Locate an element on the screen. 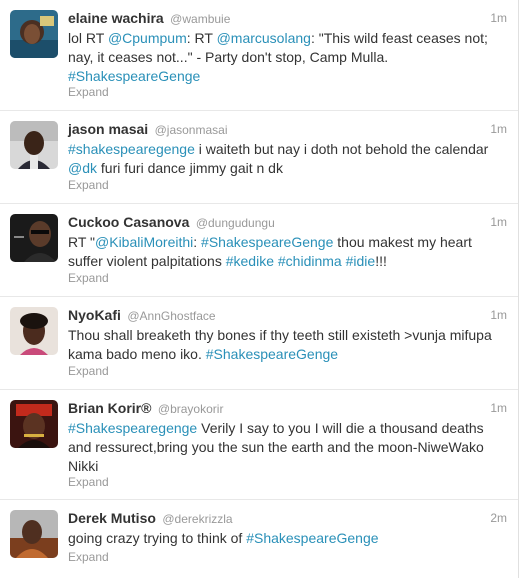 This screenshot has height=578, width=519. tweet-username: @derekrizzla is located at coordinates (197, 519).